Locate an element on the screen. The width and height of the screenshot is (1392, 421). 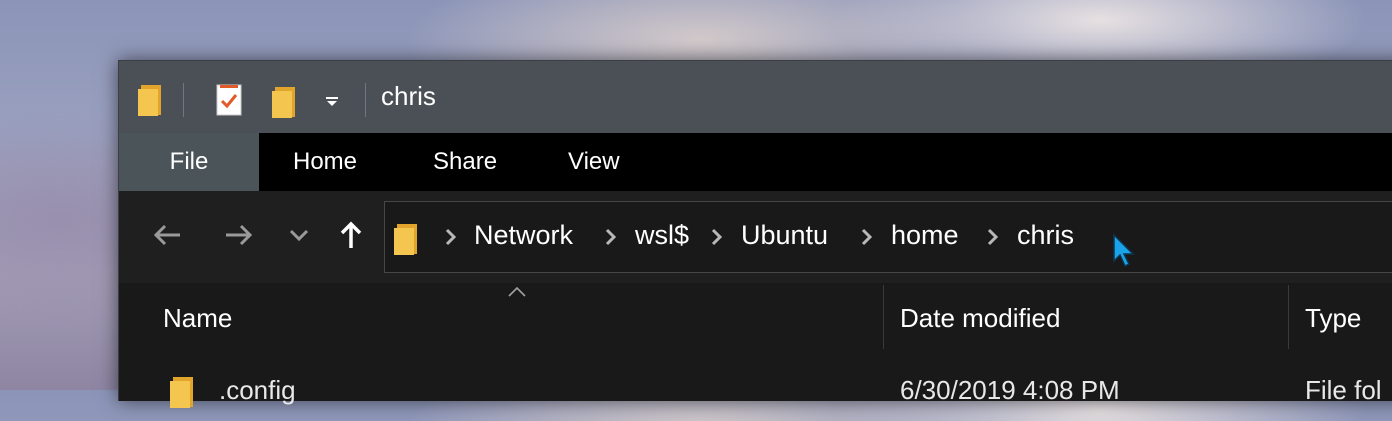
up-arrow-icon is located at coordinates (351, 235).